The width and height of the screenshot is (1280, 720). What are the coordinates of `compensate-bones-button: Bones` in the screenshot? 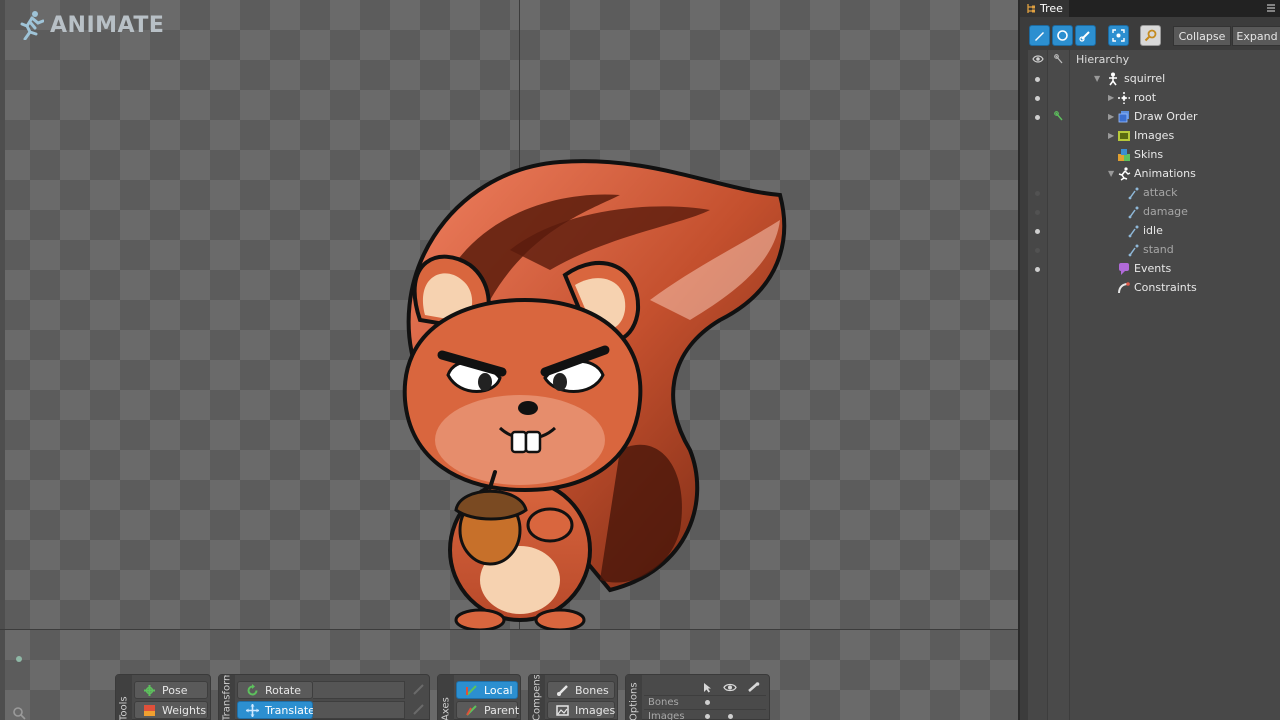 It's located at (581, 690).